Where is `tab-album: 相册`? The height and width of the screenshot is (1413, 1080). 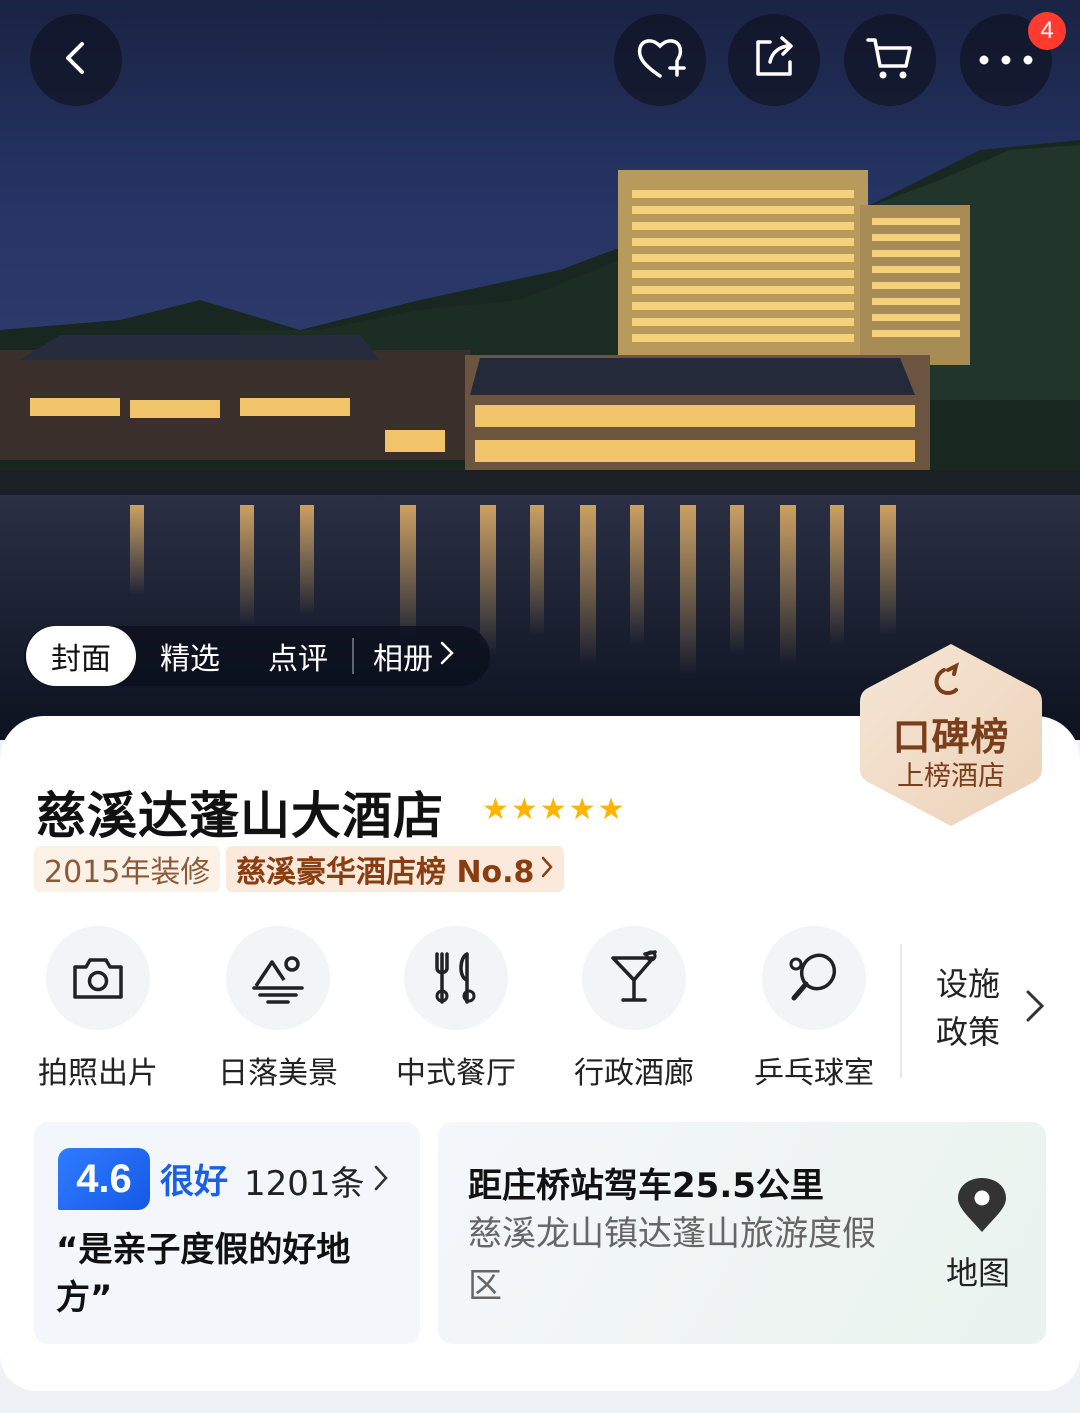 tab-album: 相册 is located at coordinates (414, 656).